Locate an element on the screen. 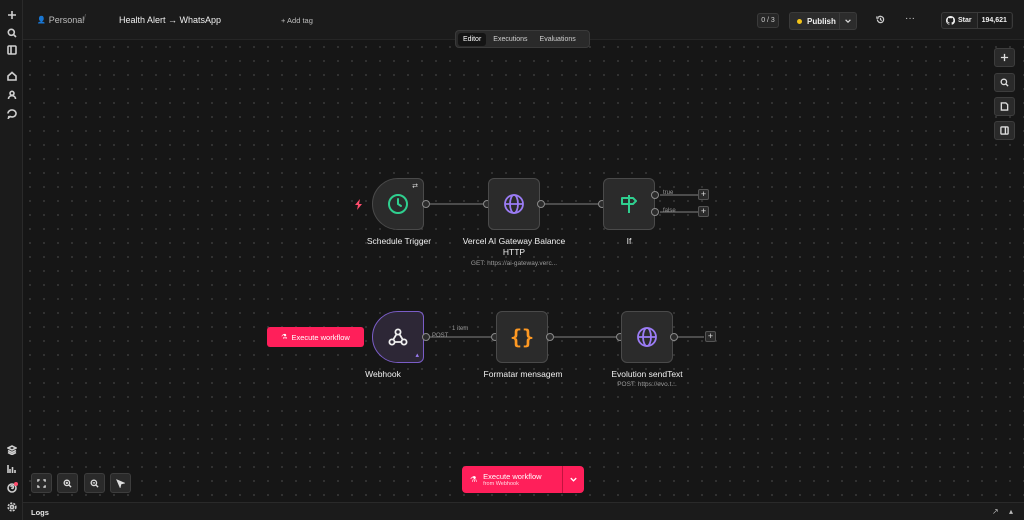 The image size is (1024, 520). add-node-button: + is located at coordinates (710, 336).